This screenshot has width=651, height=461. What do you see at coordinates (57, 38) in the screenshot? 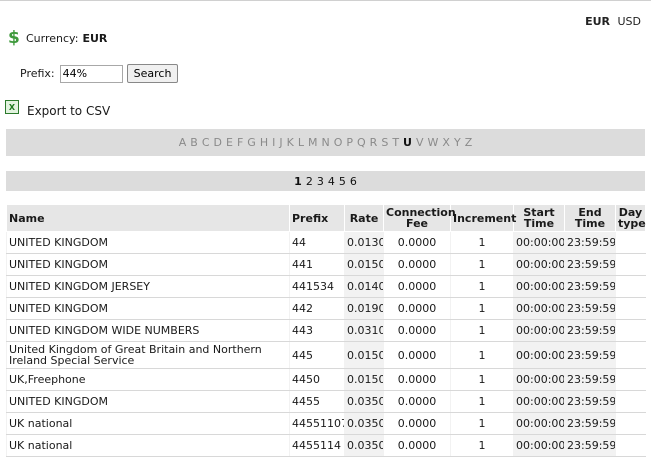
I see `currency-display: $ Currency: EUR` at bounding box center [57, 38].